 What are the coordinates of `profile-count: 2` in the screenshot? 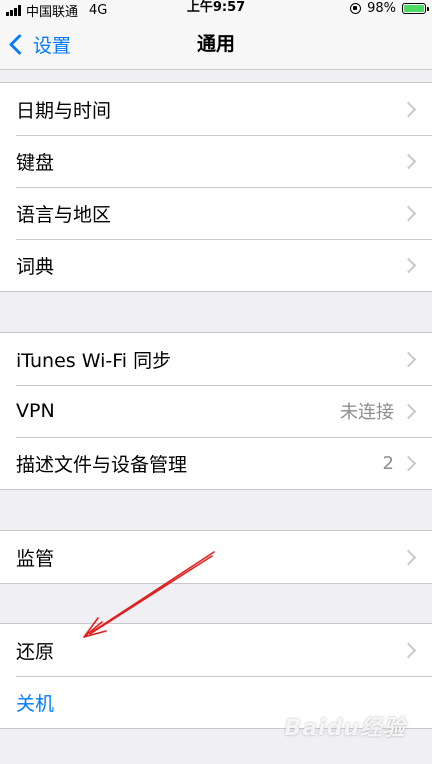 It's located at (388, 463).